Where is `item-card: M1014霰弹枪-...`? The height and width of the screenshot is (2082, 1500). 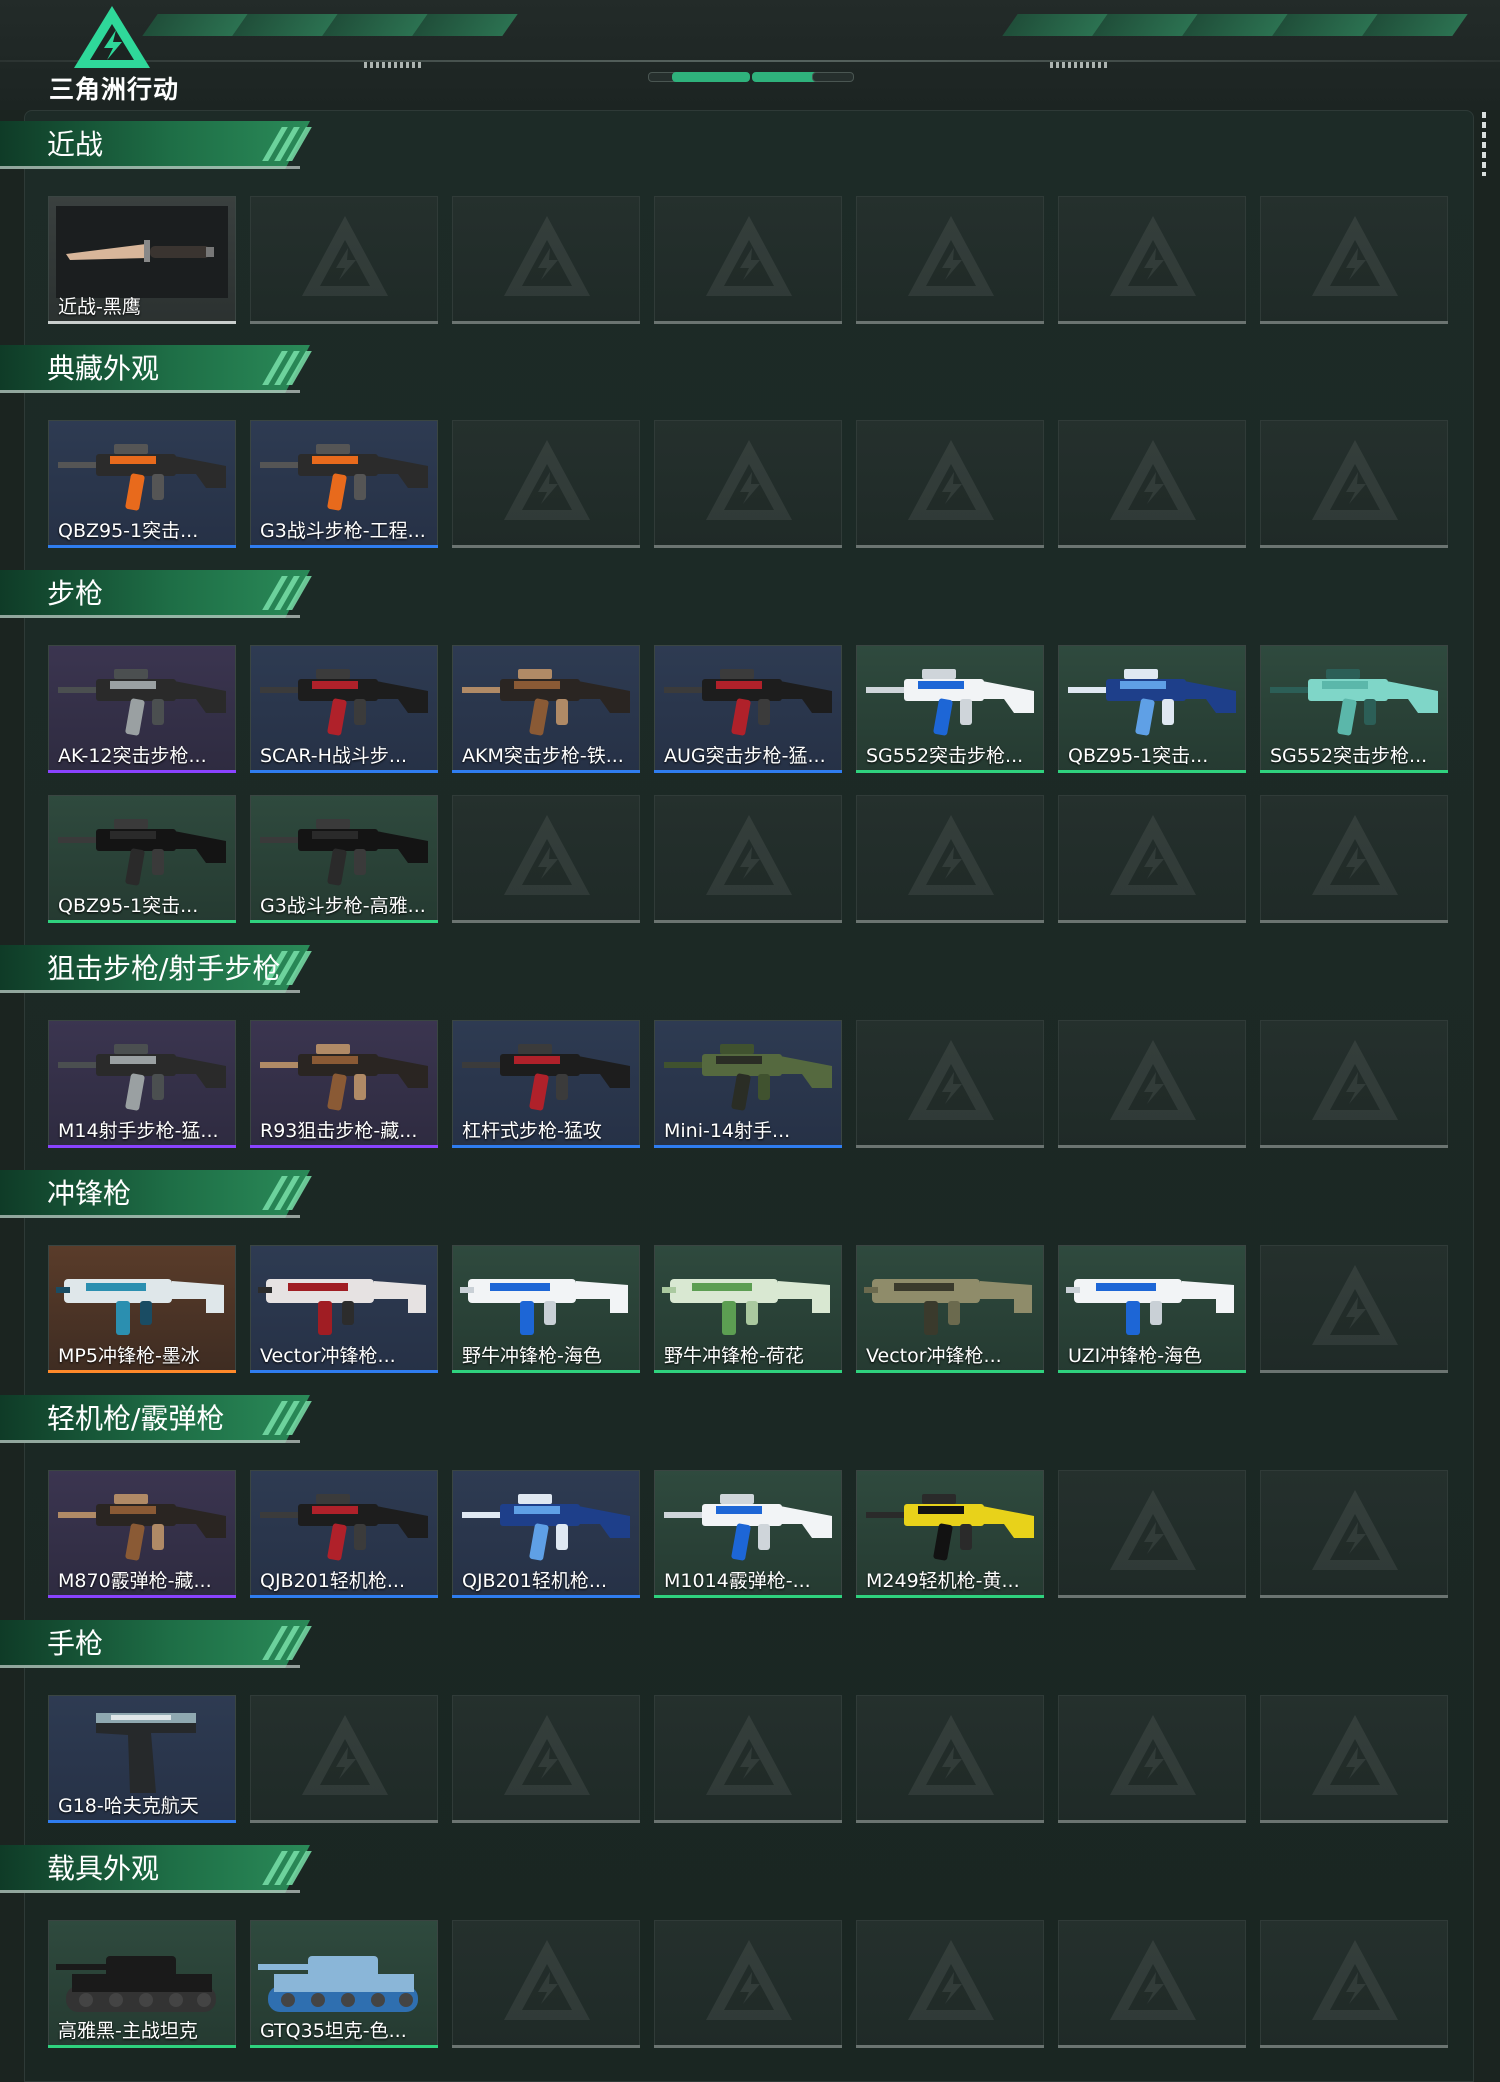 item-card: M1014霰弹枪-... is located at coordinates (748, 1534).